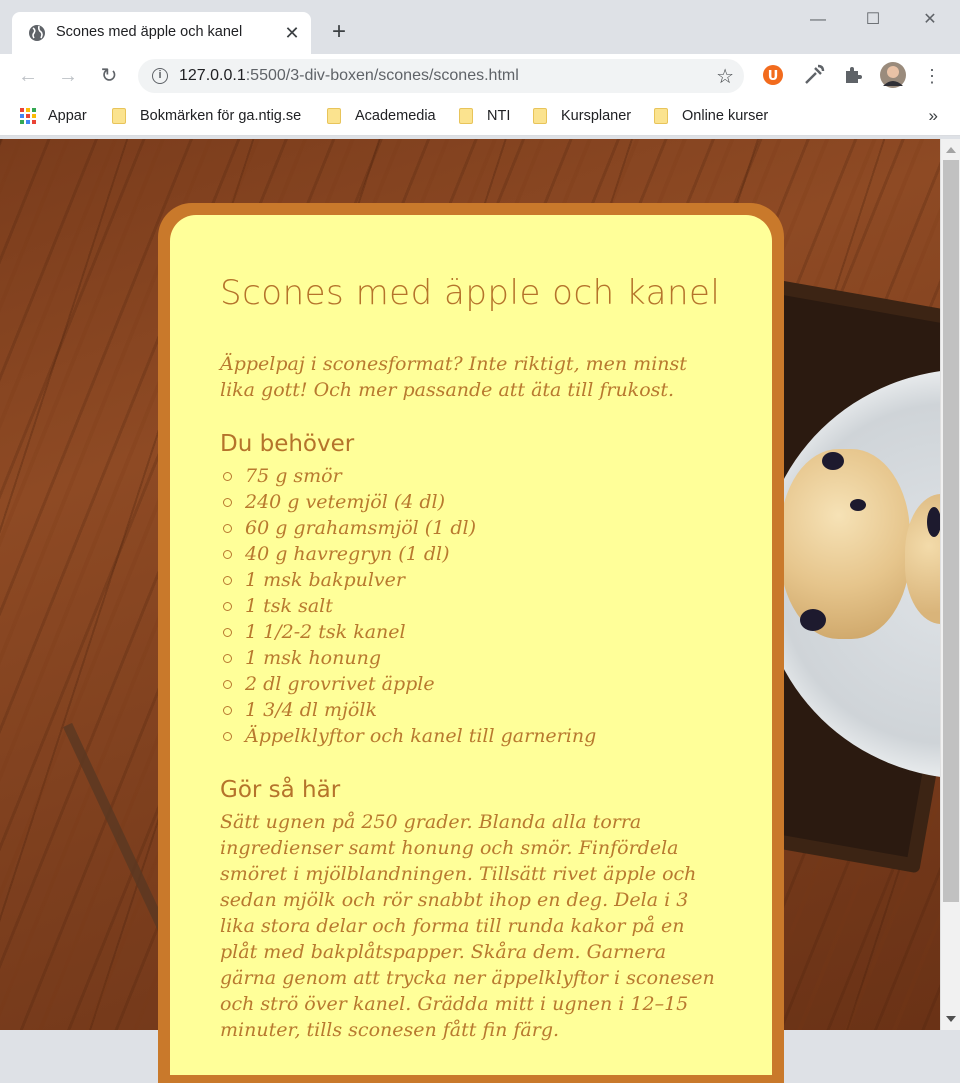  What do you see at coordinates (470, 476) in the screenshot?
I see `ingredient-item: 75 g smör` at bounding box center [470, 476].